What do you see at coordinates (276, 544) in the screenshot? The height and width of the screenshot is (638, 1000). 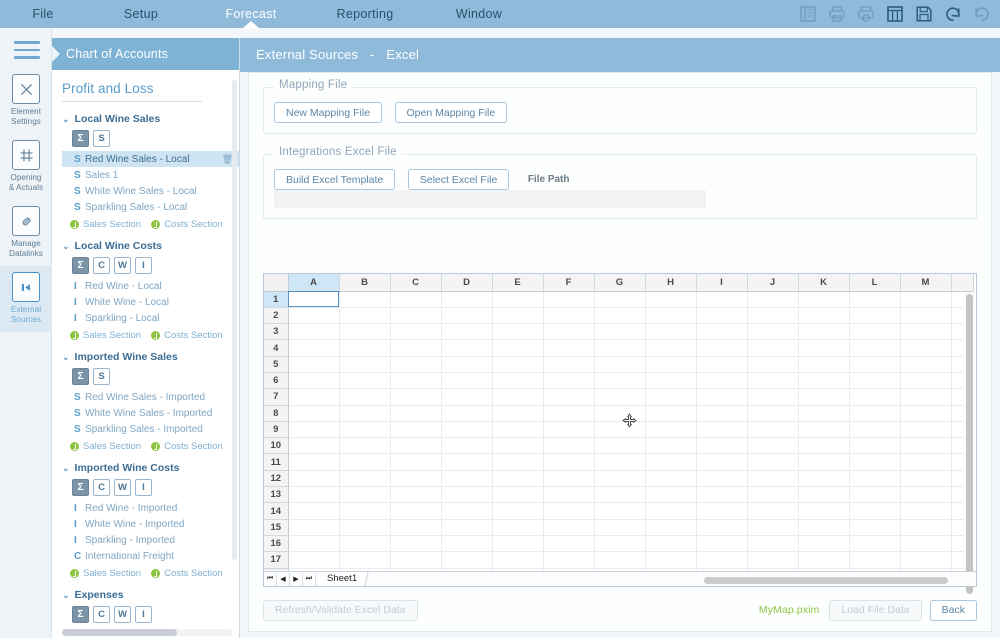 I see `row-header: 16` at bounding box center [276, 544].